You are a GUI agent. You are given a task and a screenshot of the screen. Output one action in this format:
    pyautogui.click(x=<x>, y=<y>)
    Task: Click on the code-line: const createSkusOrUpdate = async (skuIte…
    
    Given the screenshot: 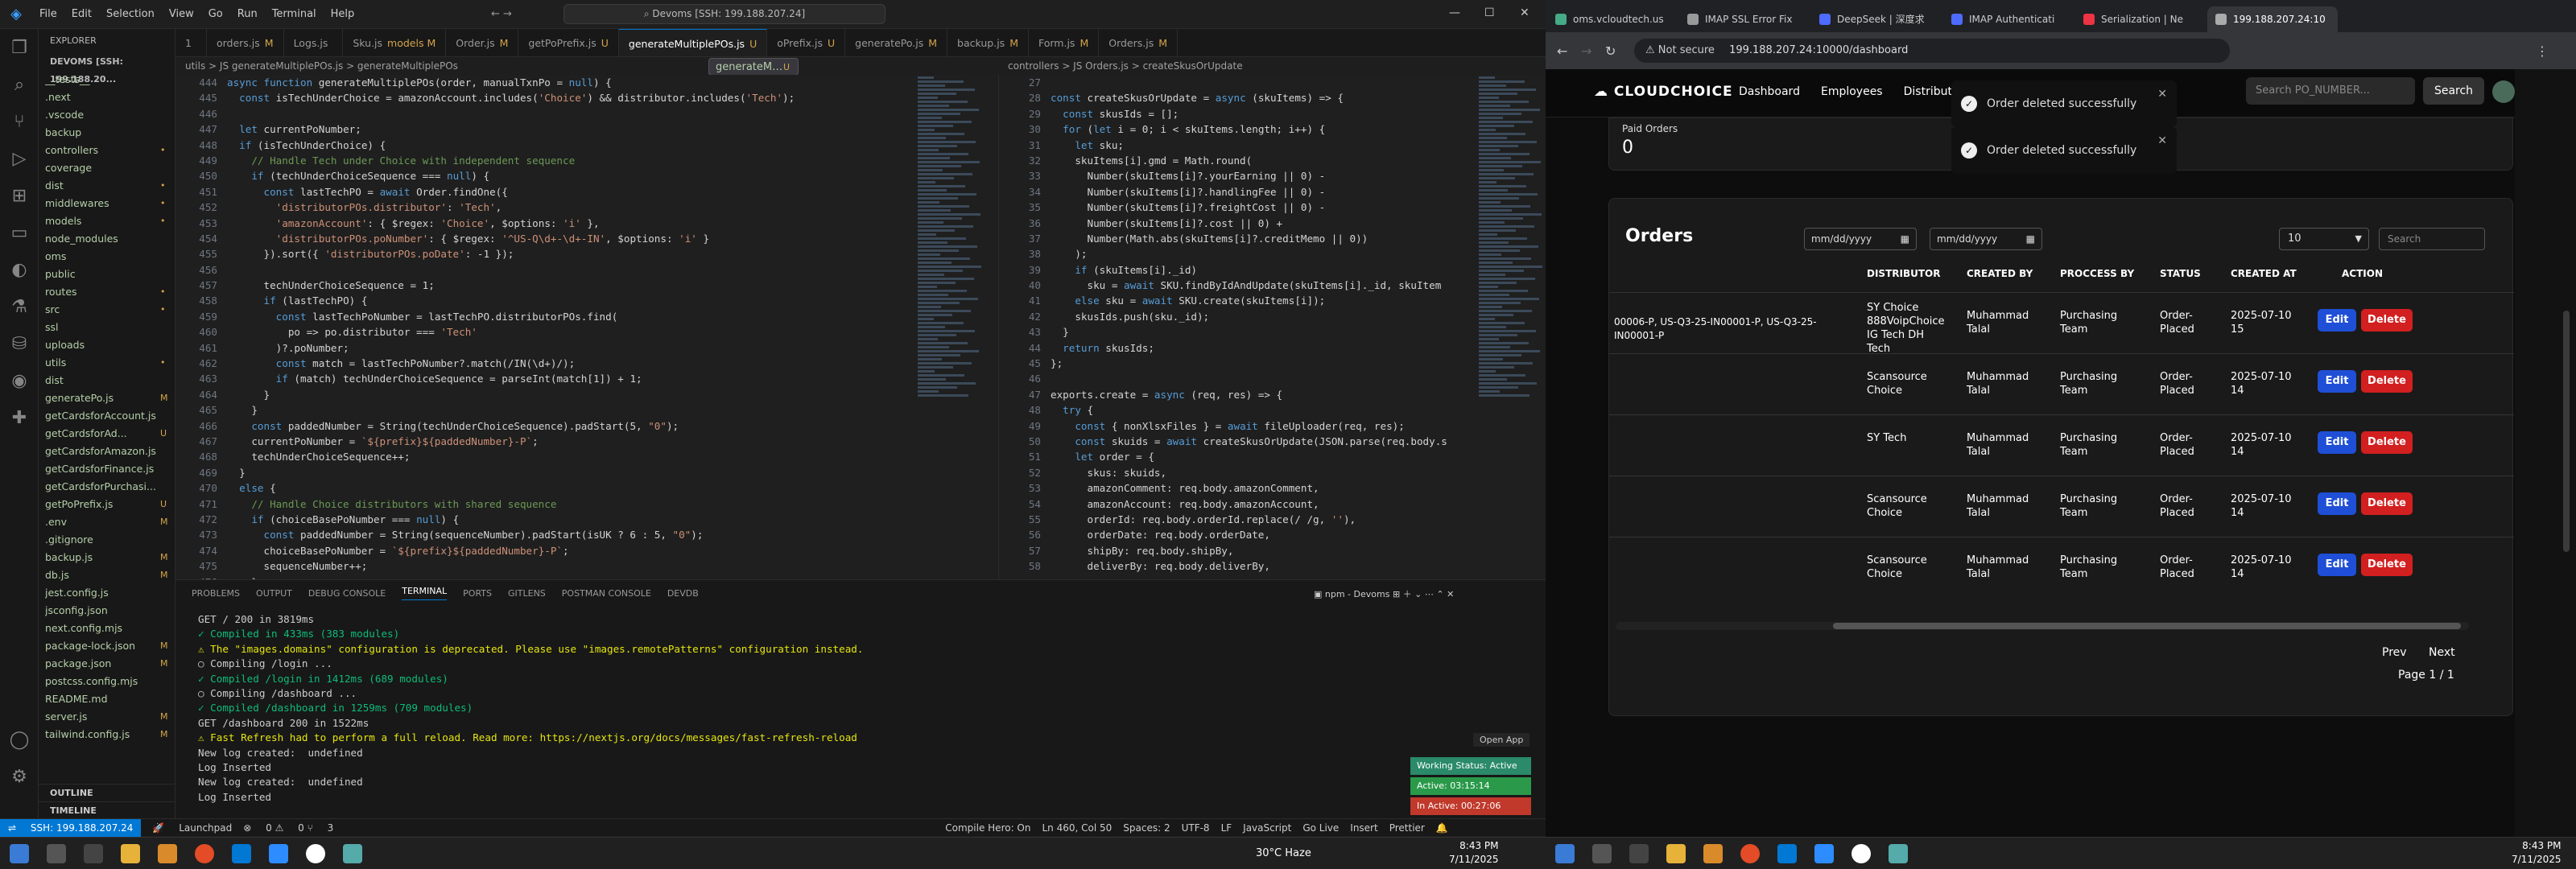 What is the action you would take?
    pyautogui.click(x=1249, y=97)
    